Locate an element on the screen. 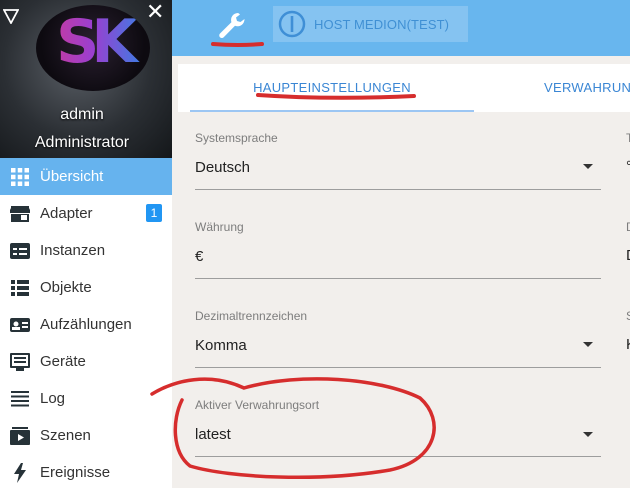 The image size is (630, 488). verwahrungsort-label: Aktiver Verwahrungsort is located at coordinates (257, 405).